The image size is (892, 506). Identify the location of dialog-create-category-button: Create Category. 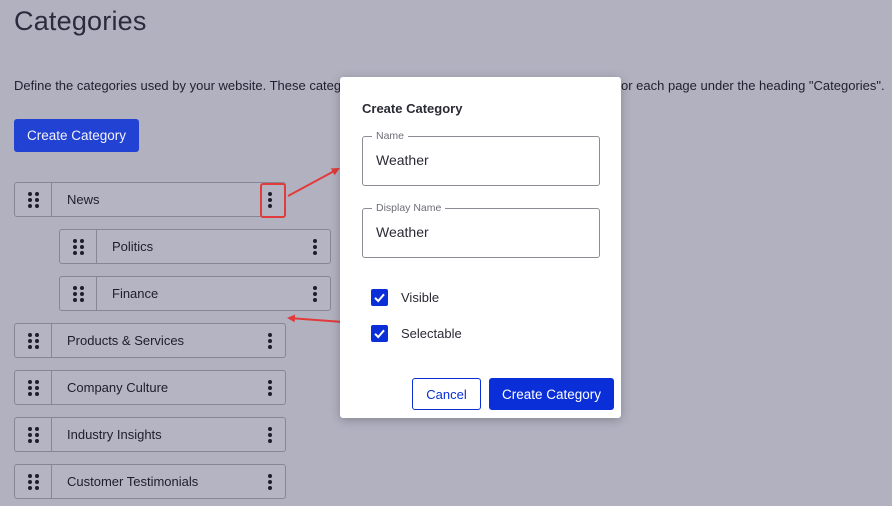
(551, 394).